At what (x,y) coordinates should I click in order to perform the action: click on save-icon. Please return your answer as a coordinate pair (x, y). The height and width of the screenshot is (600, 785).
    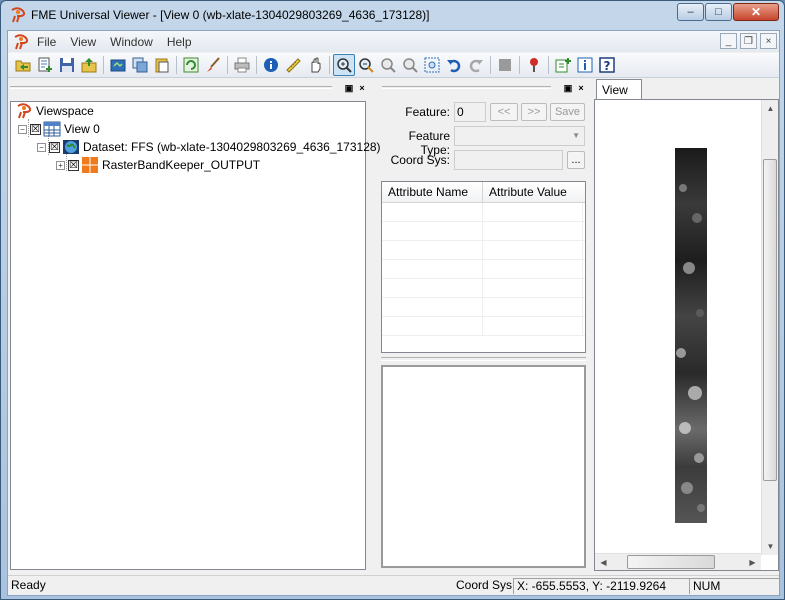
    Looking at the image, I should click on (67, 65).